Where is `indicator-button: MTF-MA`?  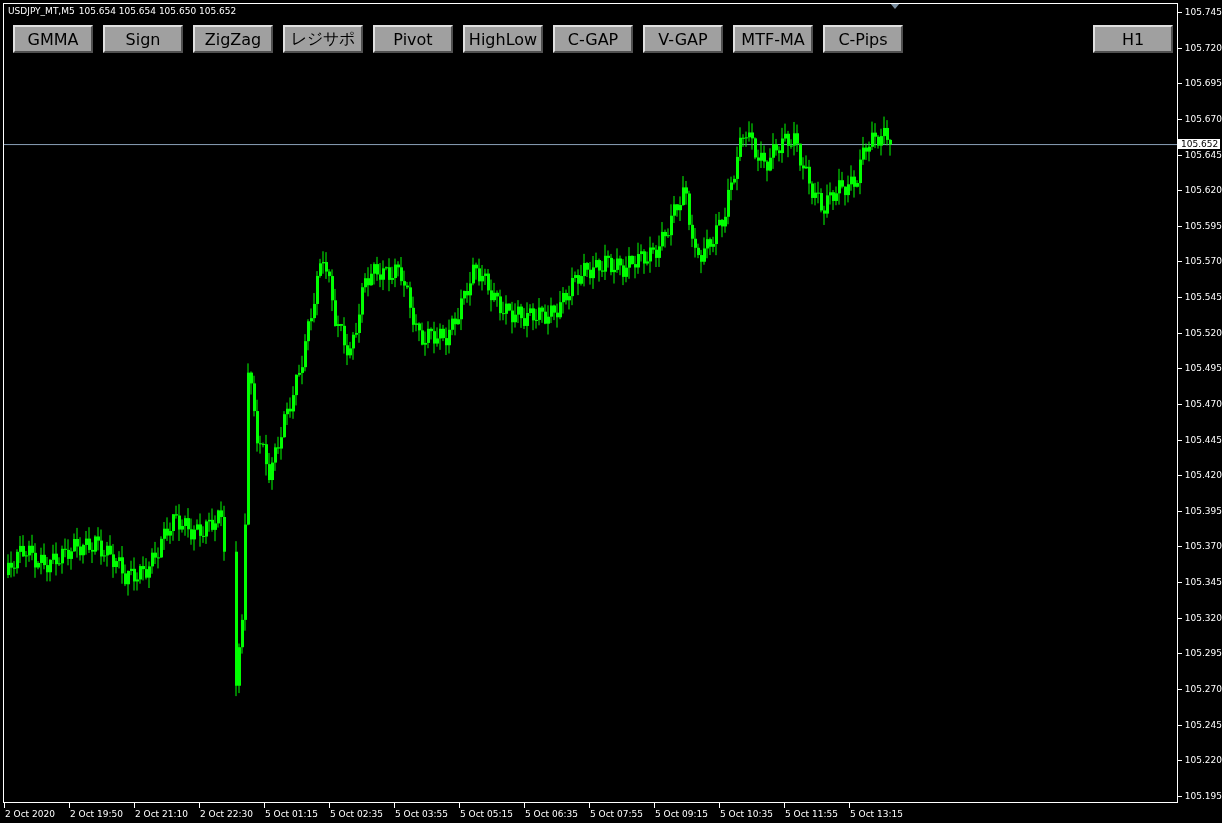 indicator-button: MTF-MA is located at coordinates (773, 39).